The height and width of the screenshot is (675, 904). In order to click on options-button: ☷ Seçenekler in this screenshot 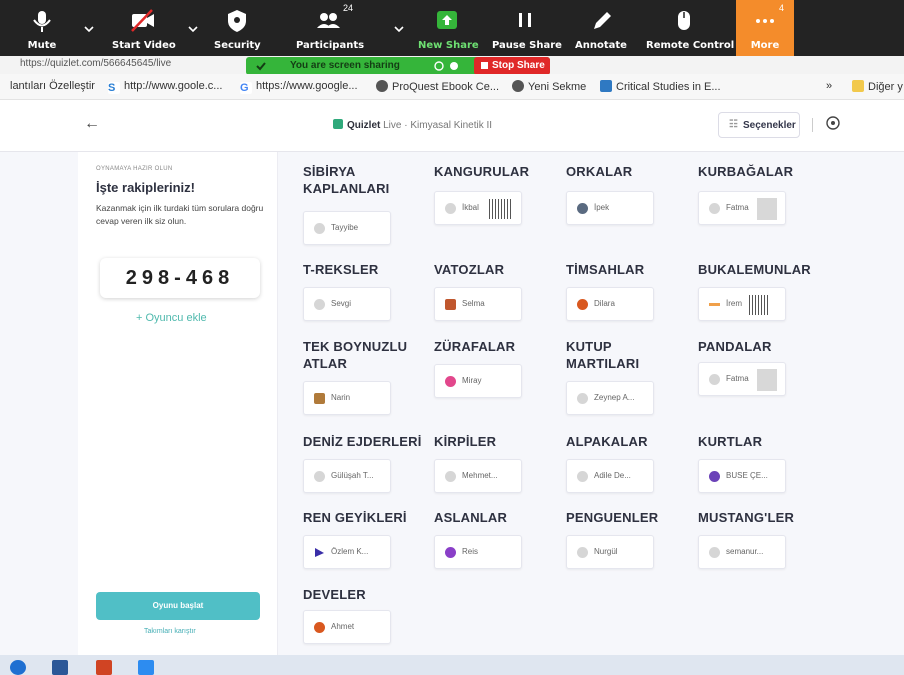, I will do `click(759, 125)`.